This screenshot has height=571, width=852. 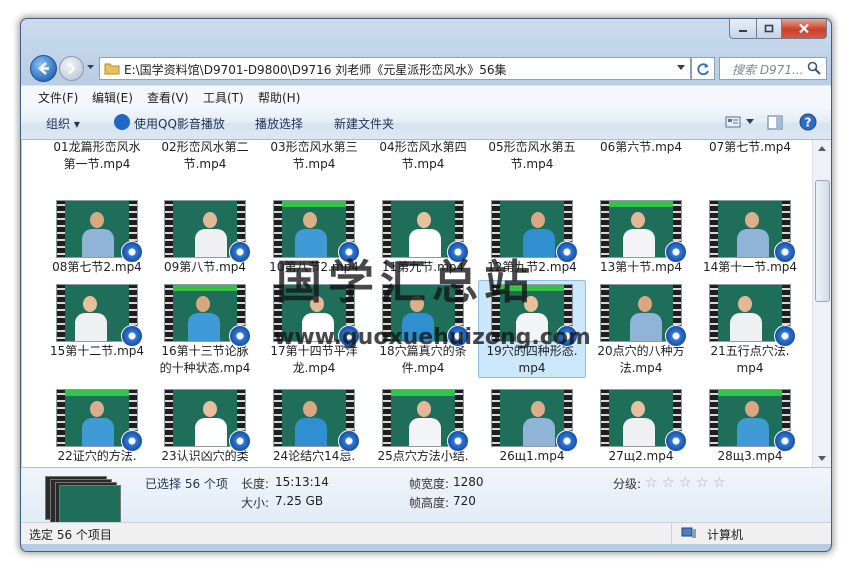 What do you see at coordinates (76, 124) in the screenshot?
I see `chevron-down-icon: ▾` at bounding box center [76, 124].